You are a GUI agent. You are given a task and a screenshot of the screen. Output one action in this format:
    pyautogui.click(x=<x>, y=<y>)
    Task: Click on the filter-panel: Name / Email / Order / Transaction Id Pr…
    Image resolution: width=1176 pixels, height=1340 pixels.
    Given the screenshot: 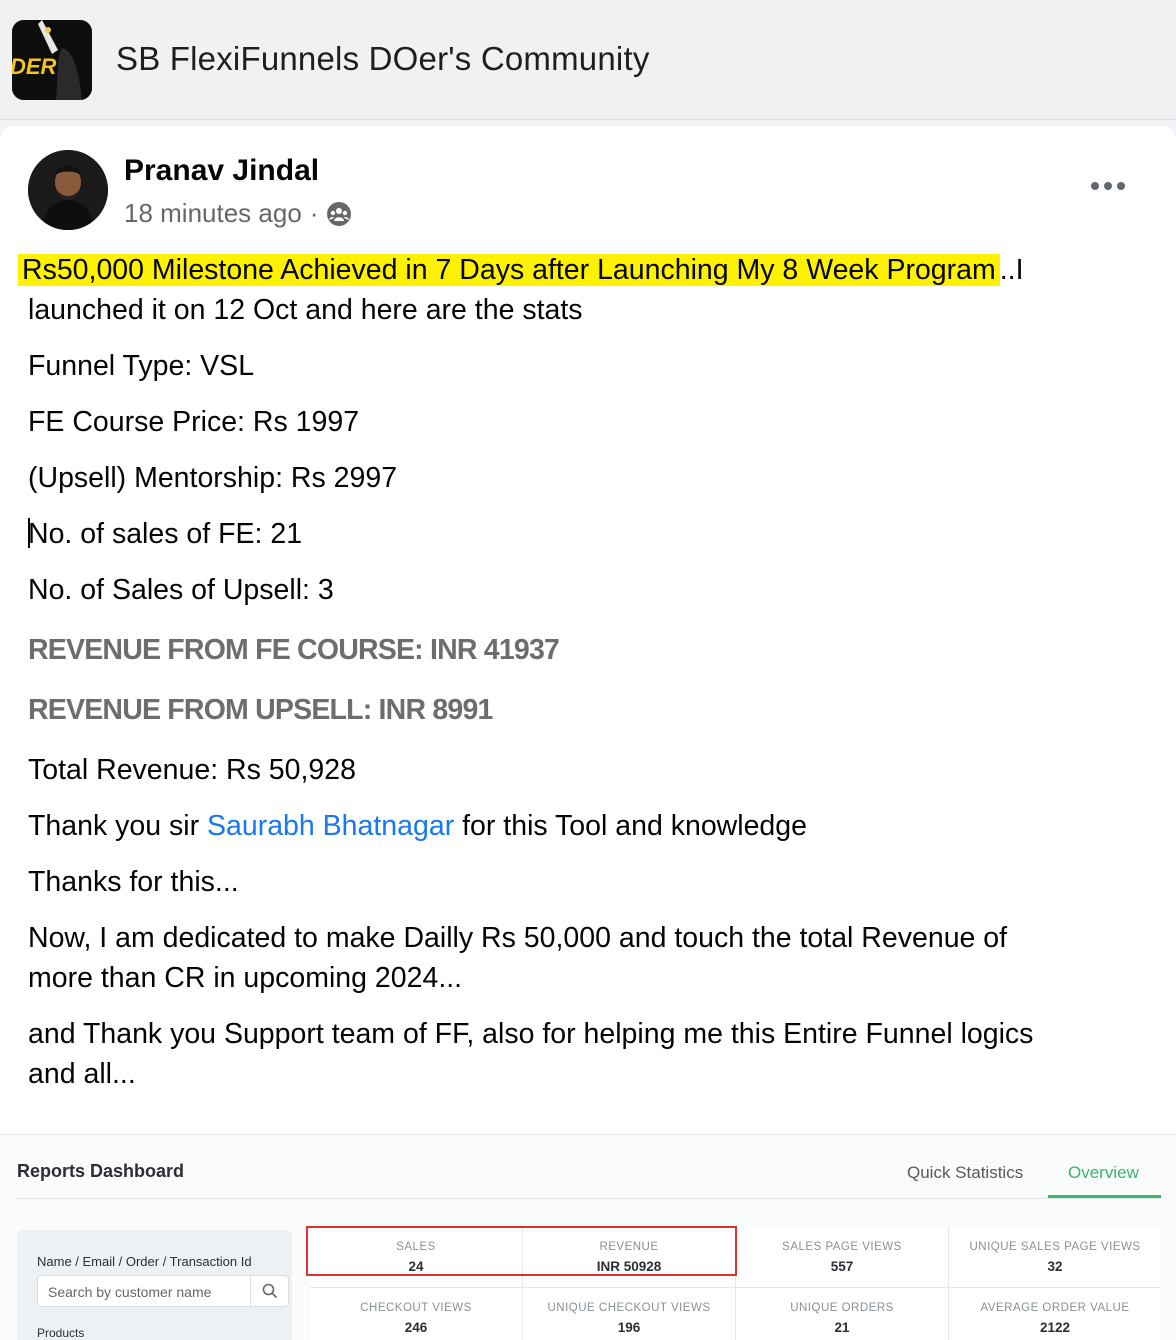 What is the action you would take?
    pyautogui.click(x=154, y=1285)
    